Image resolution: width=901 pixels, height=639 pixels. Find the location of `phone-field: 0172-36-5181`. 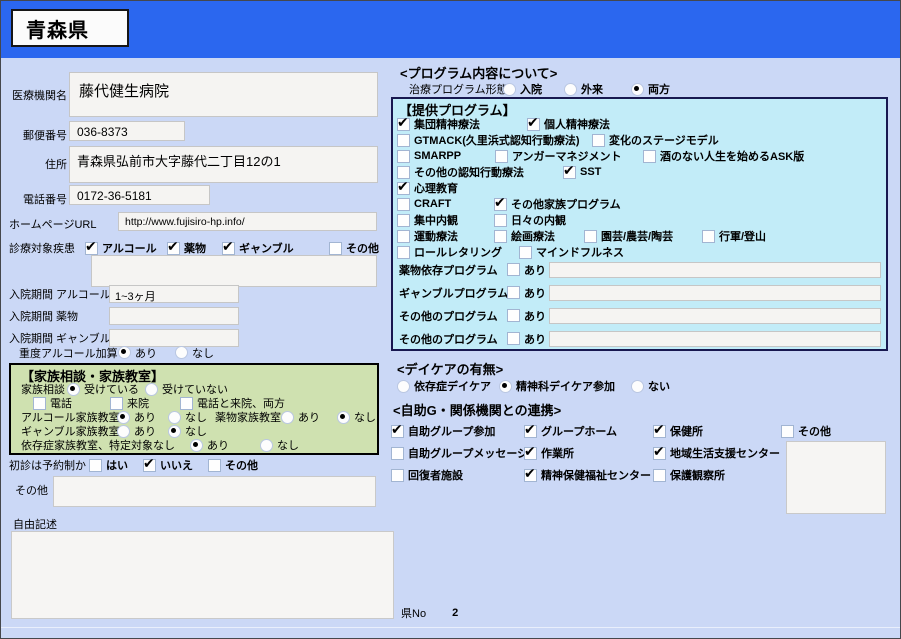

phone-field: 0172-36-5181 is located at coordinates (139, 195).